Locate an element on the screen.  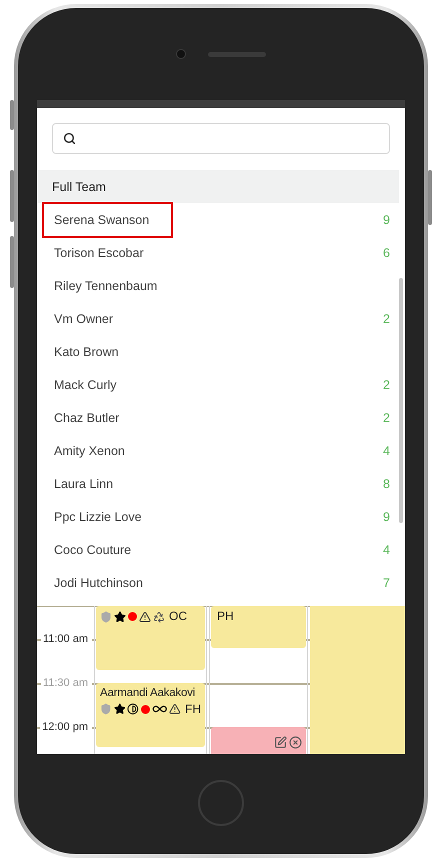
member-count: 8 is located at coordinates (386, 483).